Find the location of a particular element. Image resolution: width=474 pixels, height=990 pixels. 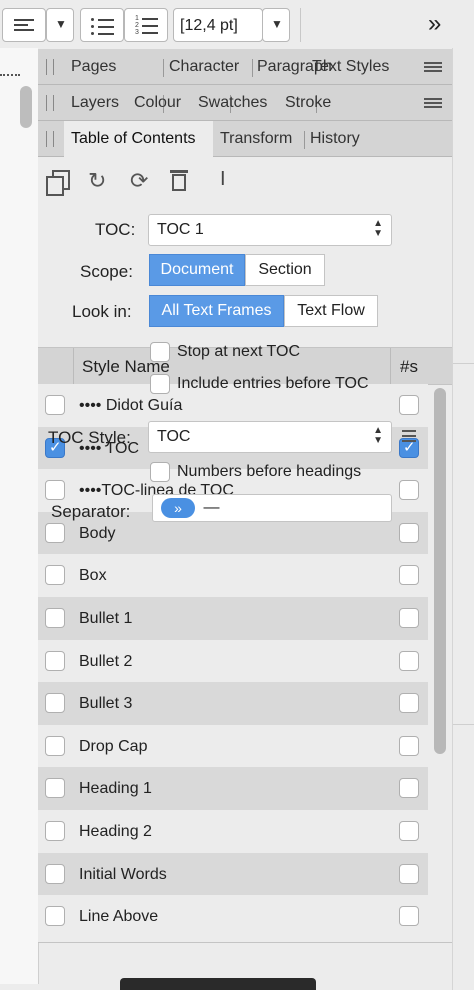

scope-label: Scope: is located at coordinates (106, 271).